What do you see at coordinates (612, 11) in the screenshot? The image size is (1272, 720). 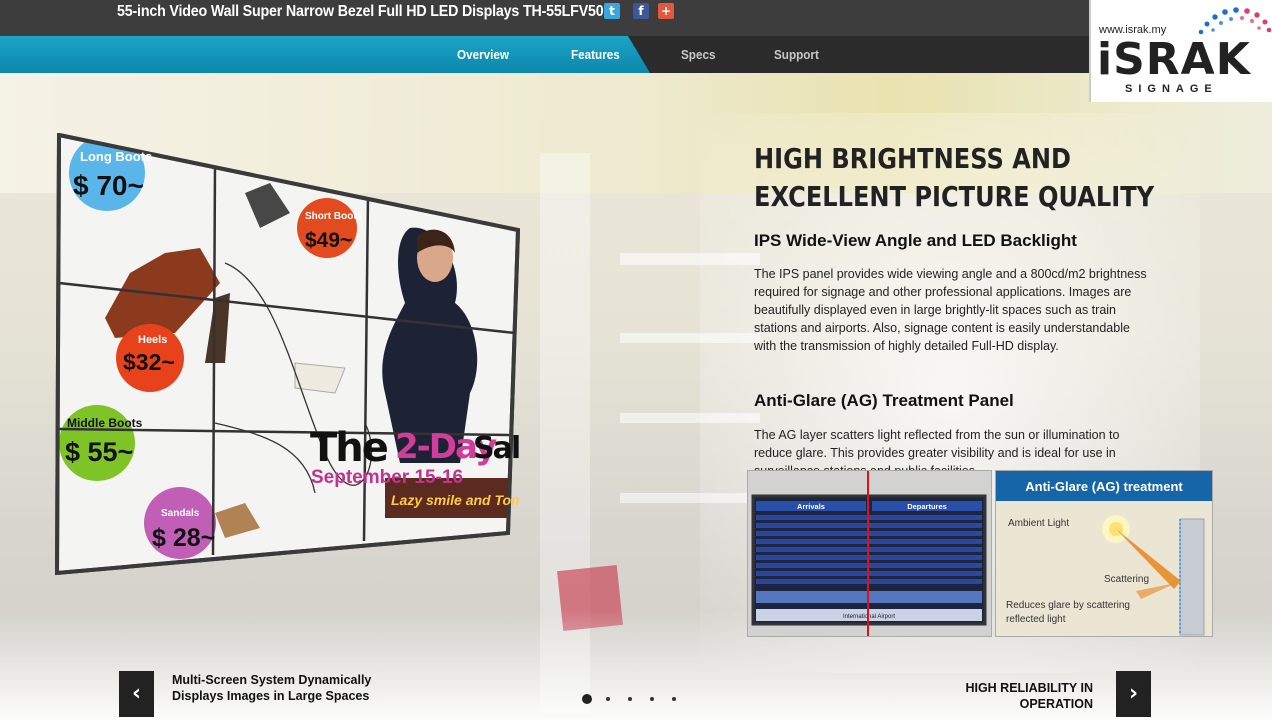 I see `twitter-icon: t` at bounding box center [612, 11].